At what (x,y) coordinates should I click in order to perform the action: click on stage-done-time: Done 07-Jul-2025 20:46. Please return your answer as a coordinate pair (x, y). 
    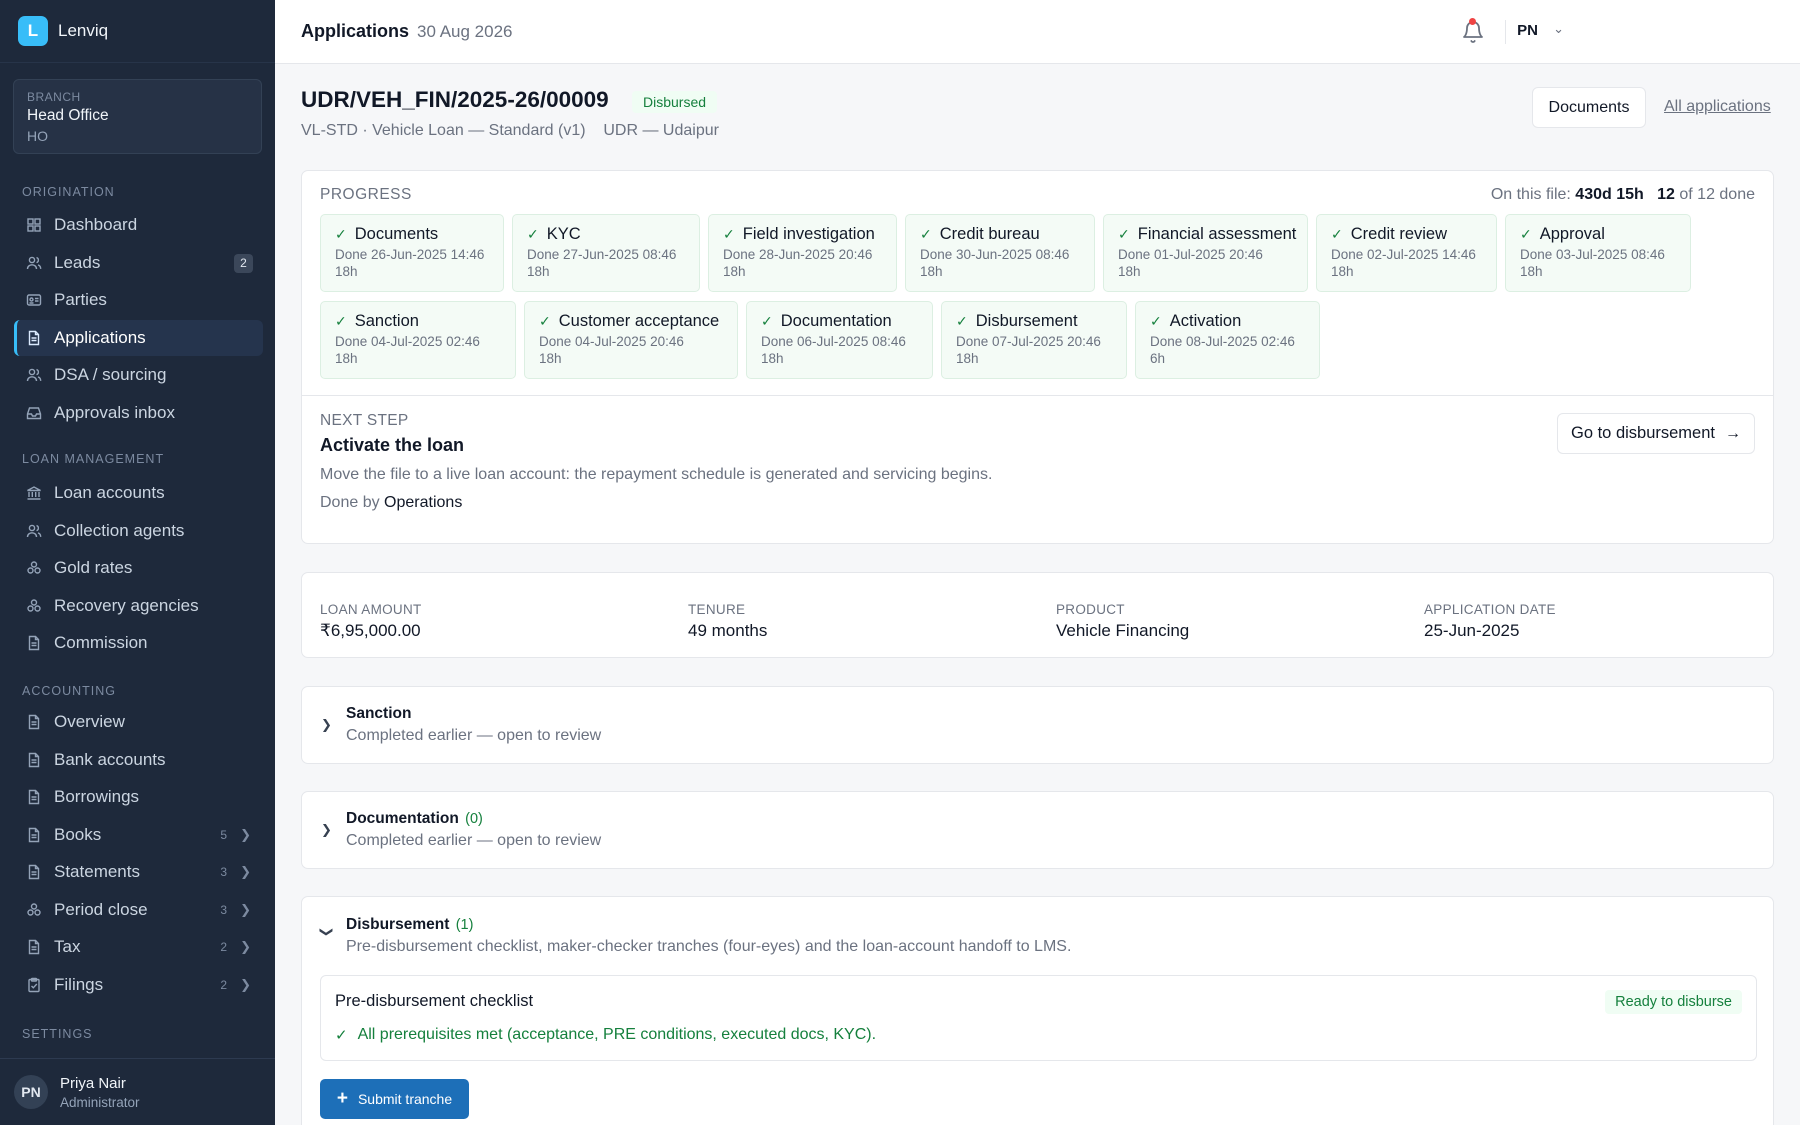
    Looking at the image, I should click on (1028, 341).